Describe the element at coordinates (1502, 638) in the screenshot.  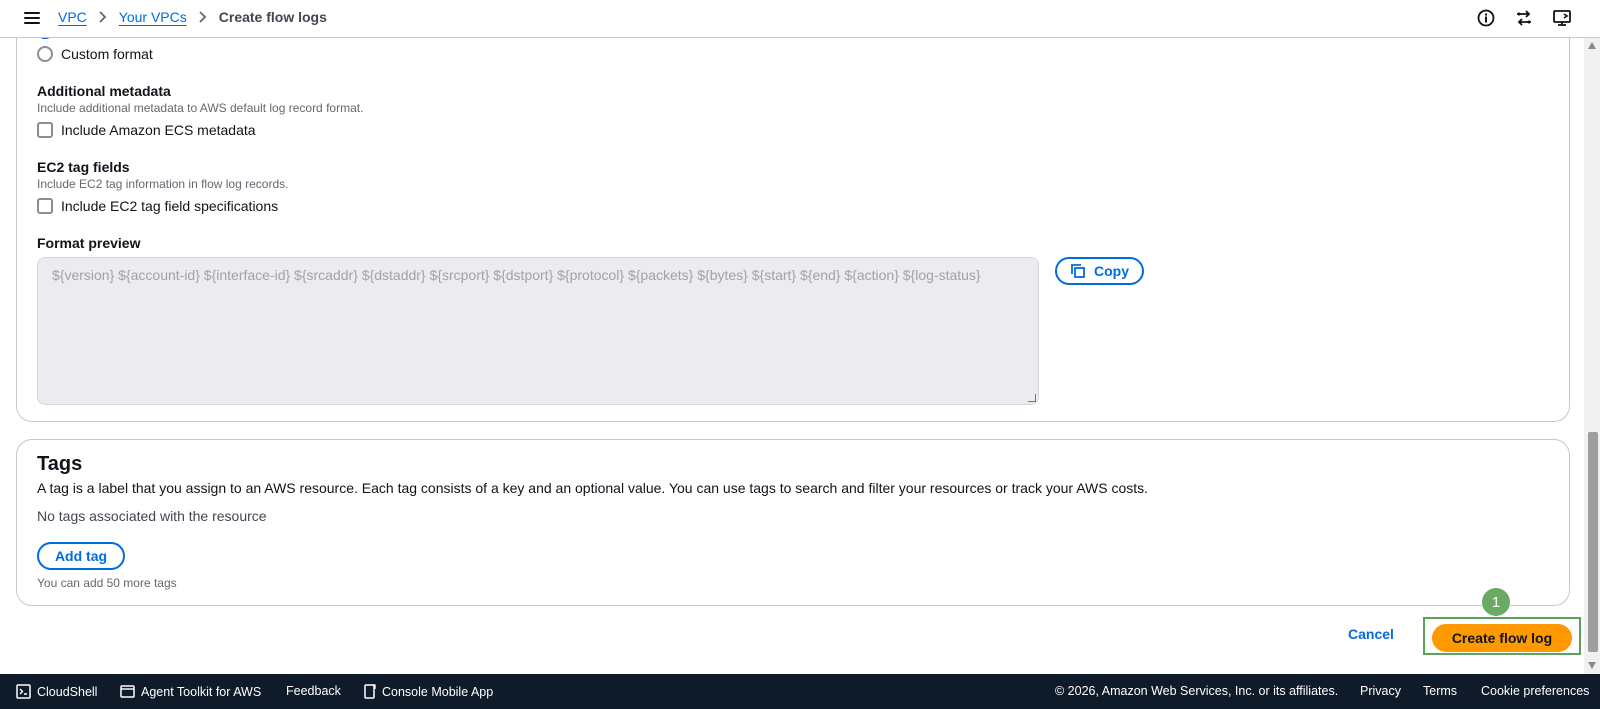
I see `create-flow-log-button: Create flow log` at that location.